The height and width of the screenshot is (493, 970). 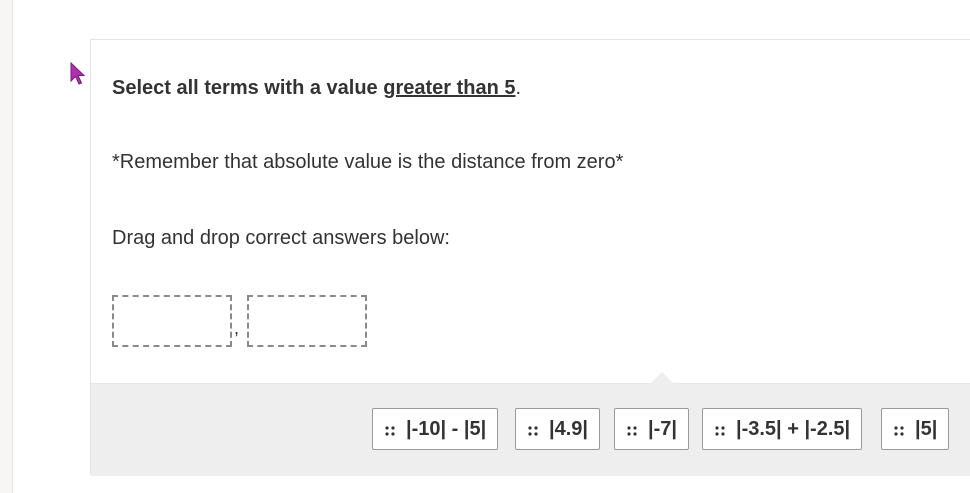 I want to click on mouse-pointer-icon, so click(x=78, y=73).